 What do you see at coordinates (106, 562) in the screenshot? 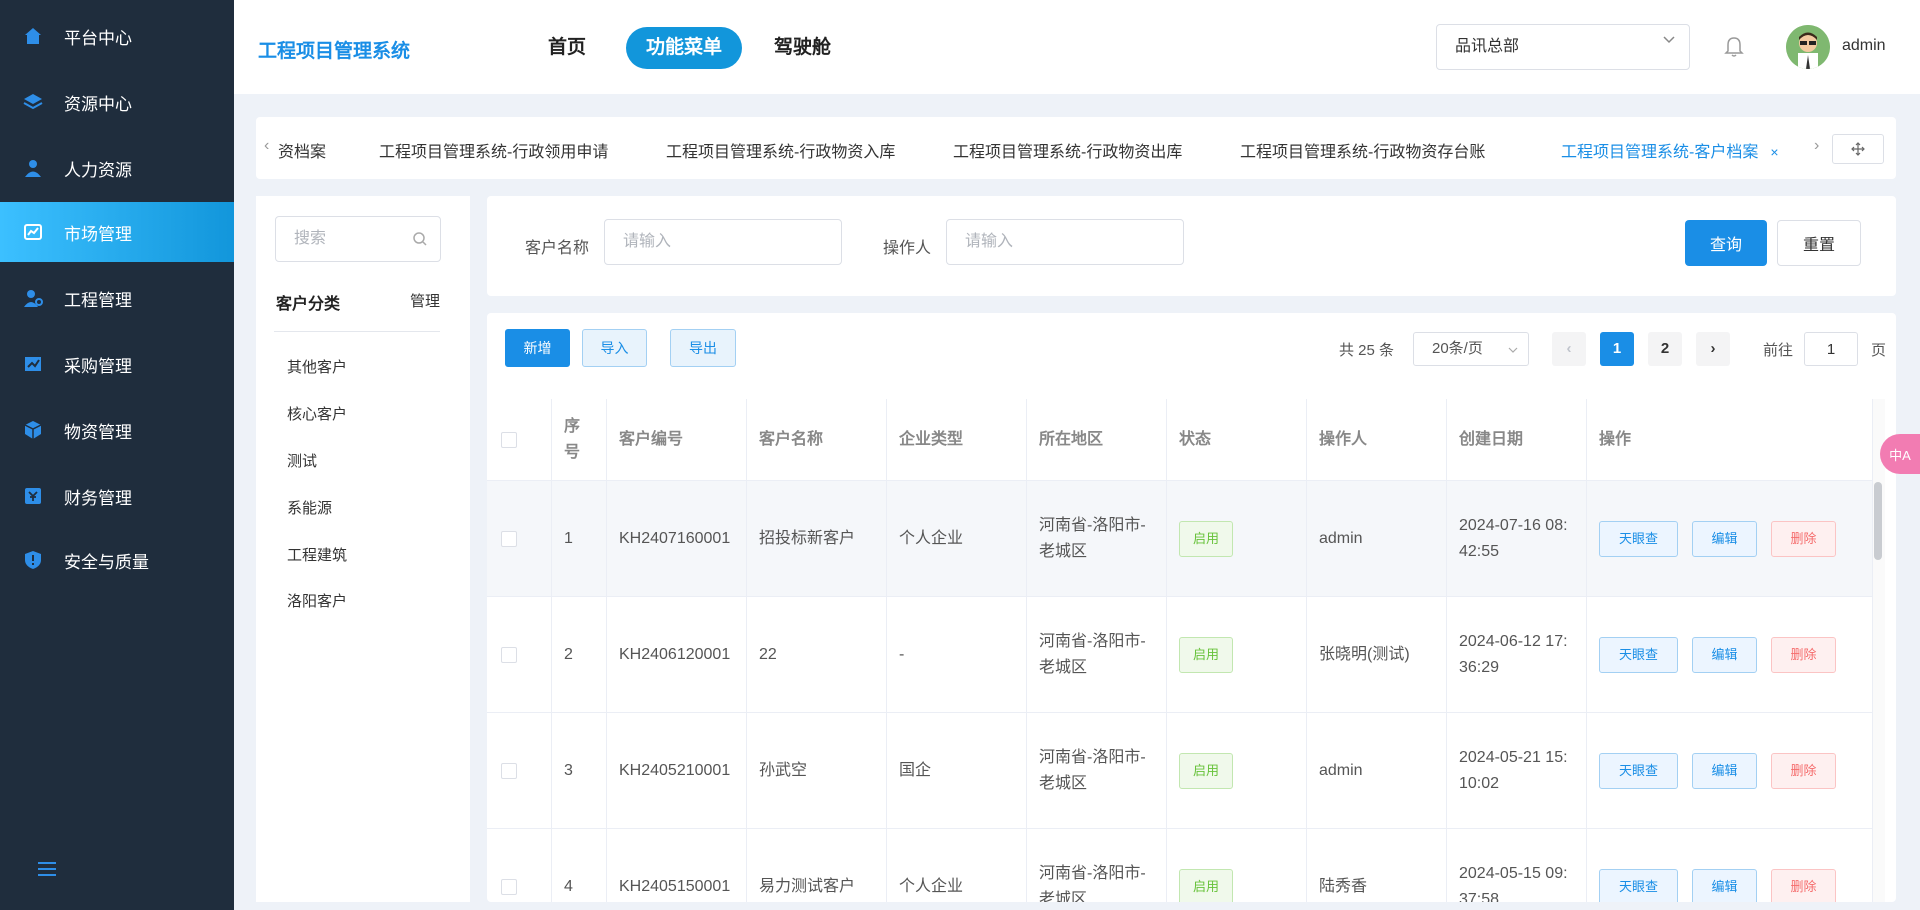
I see `sidebar-item-label: 安全与质量` at bounding box center [106, 562].